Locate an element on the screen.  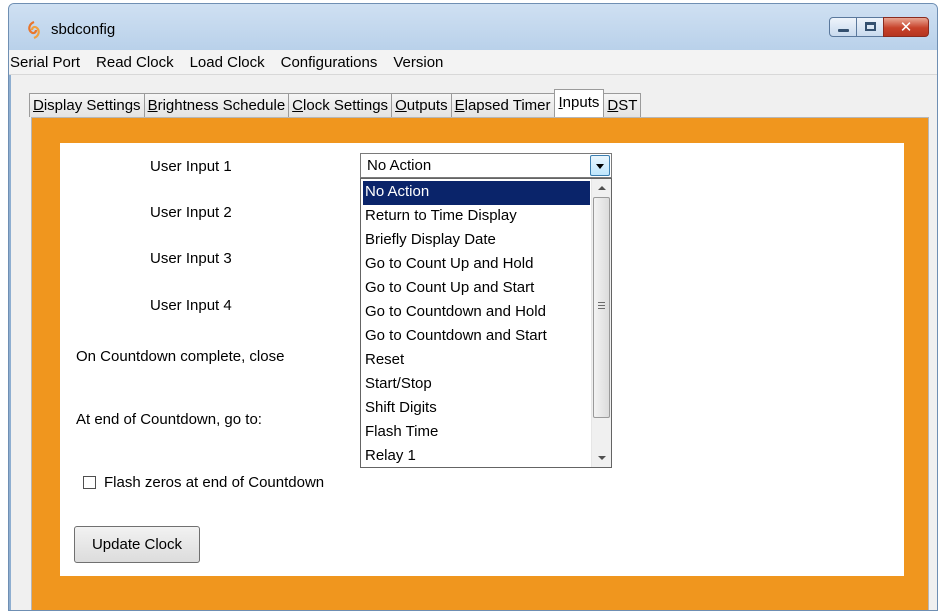
user-input-3-label: User Input 3 is located at coordinates (191, 258).